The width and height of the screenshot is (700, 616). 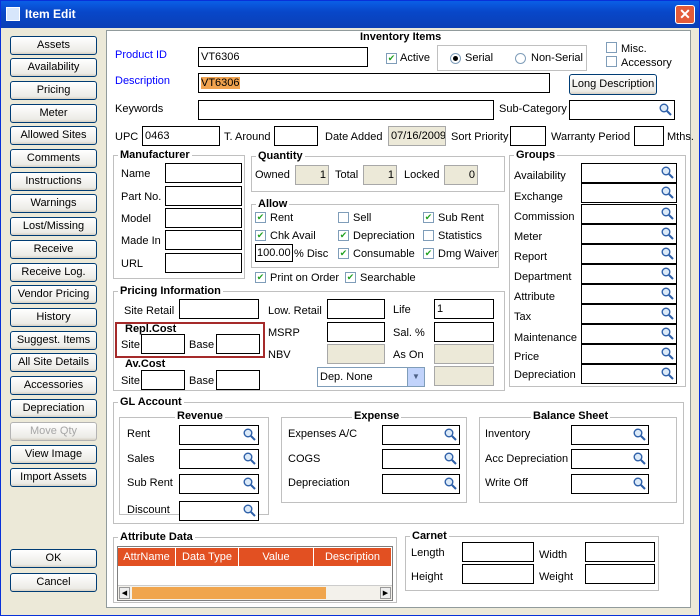 What do you see at coordinates (520, 58) in the screenshot?
I see `non-serial-radio` at bounding box center [520, 58].